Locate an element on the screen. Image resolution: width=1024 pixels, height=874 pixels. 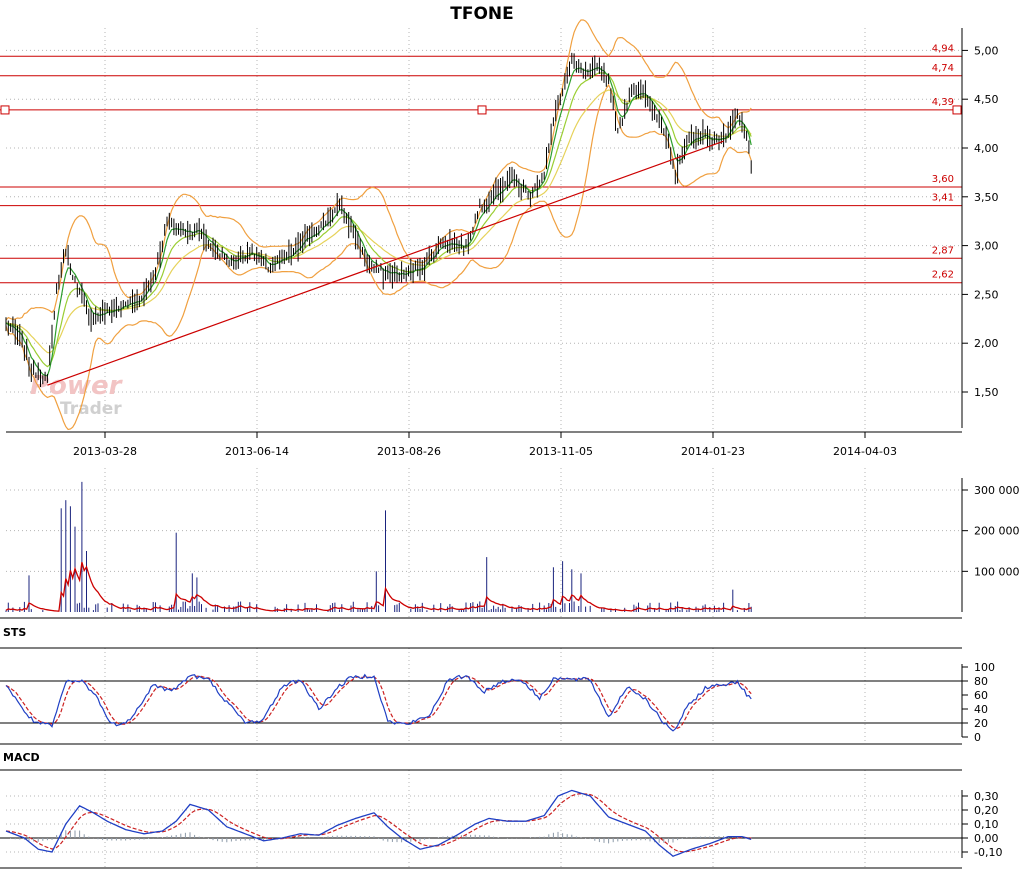
chart-title: TFONE is located at coordinates (482, 14).